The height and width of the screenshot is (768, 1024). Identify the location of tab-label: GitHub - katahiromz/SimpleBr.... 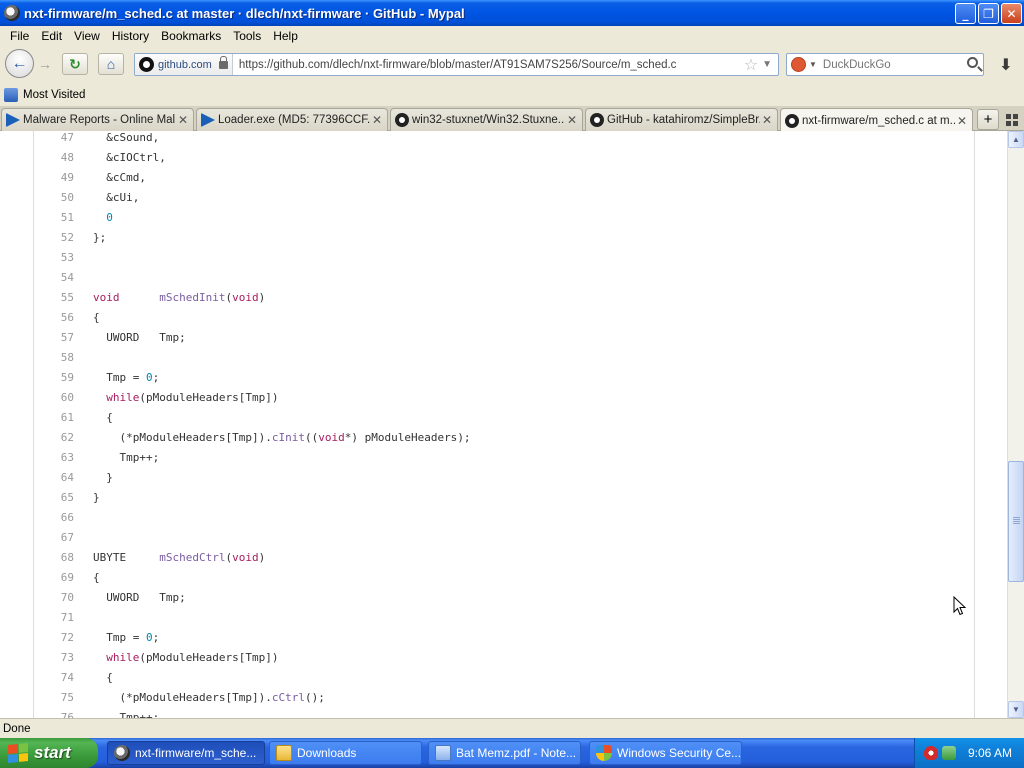
(683, 120).